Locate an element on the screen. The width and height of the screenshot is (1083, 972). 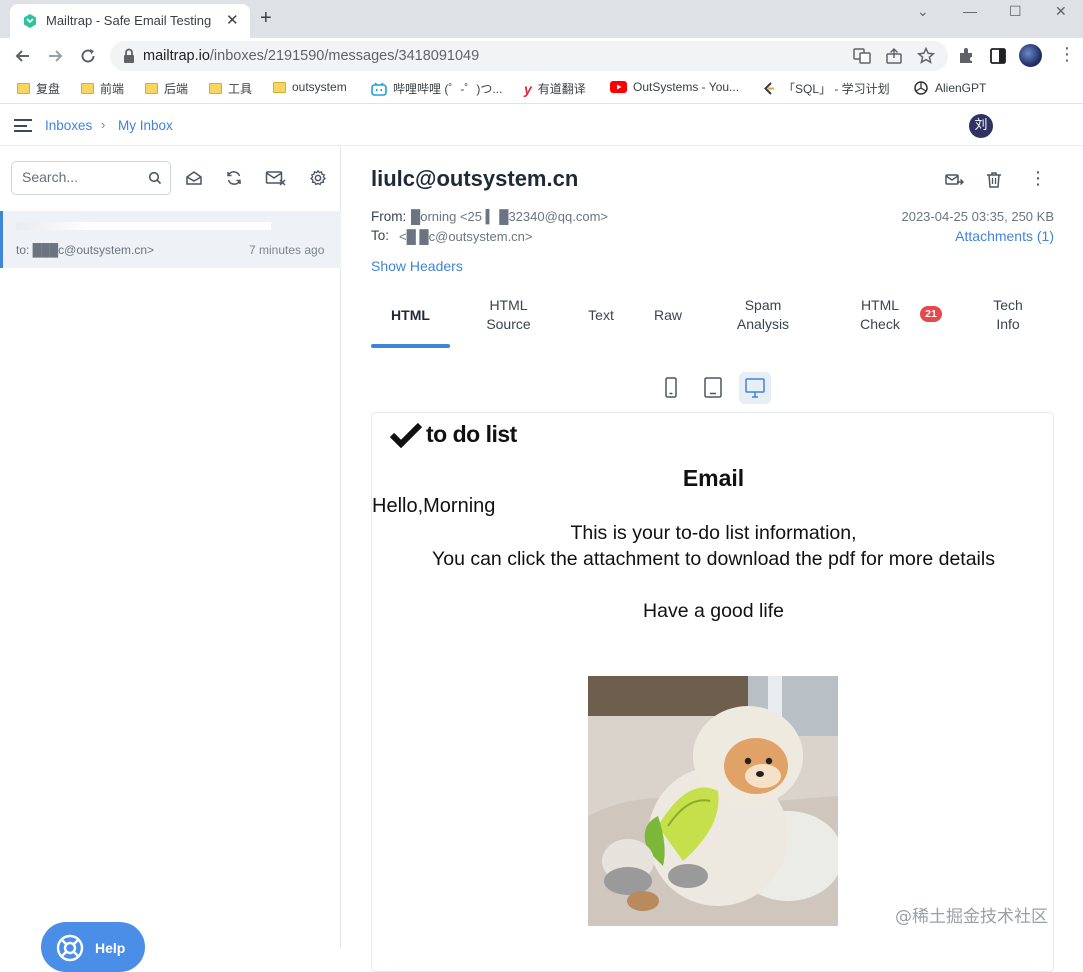
search-input is located at coordinates (82, 177).